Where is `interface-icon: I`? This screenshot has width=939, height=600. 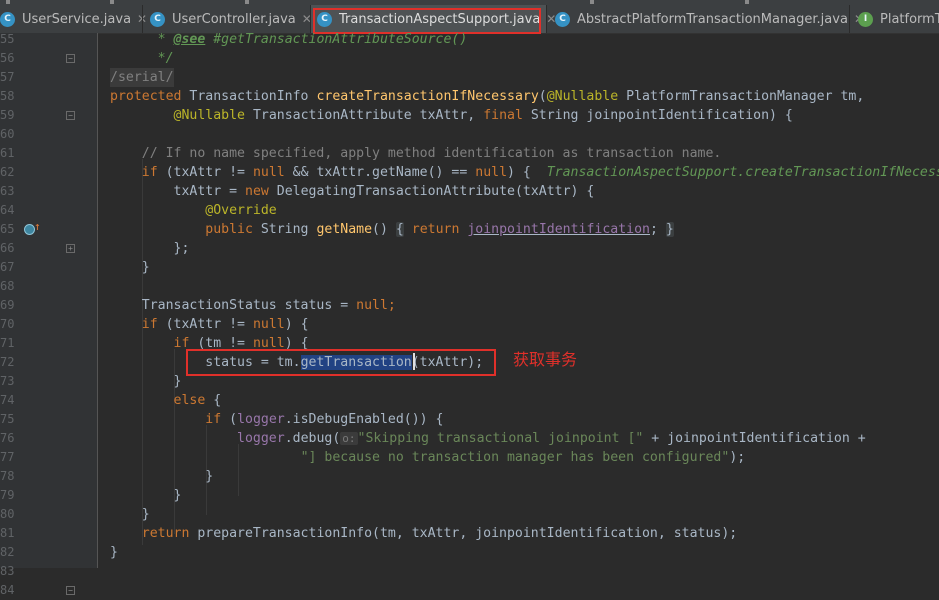 interface-icon: I is located at coordinates (865, 19).